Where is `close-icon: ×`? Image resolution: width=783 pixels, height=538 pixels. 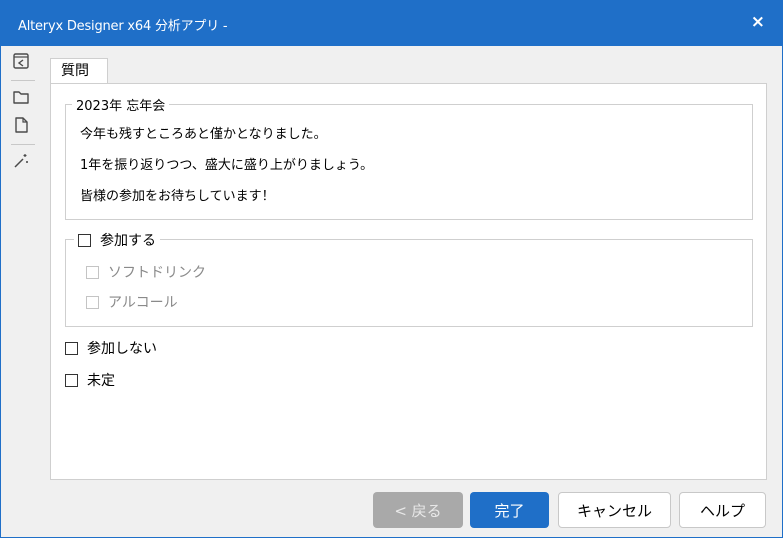
close-icon: × is located at coordinates (758, 22).